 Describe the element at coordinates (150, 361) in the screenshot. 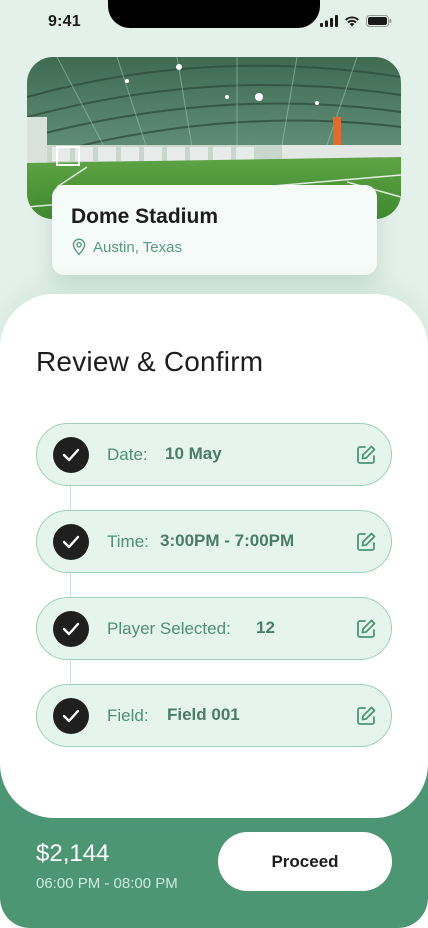

I see `page-title: Review & Confirm` at that location.